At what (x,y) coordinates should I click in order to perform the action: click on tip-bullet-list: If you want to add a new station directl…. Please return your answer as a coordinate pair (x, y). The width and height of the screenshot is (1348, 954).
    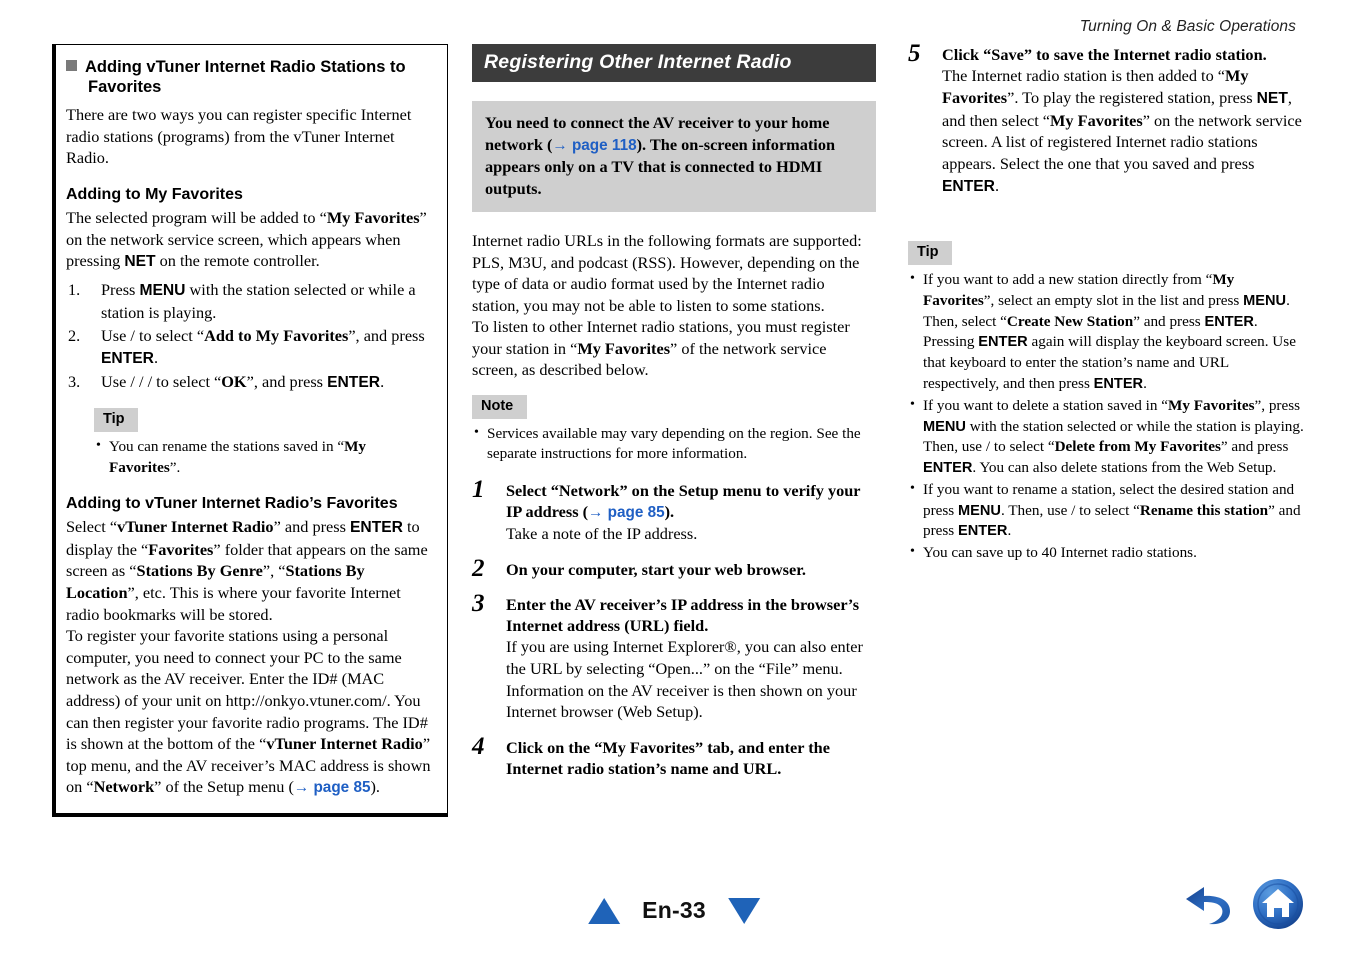
    Looking at the image, I should click on (1106, 416).